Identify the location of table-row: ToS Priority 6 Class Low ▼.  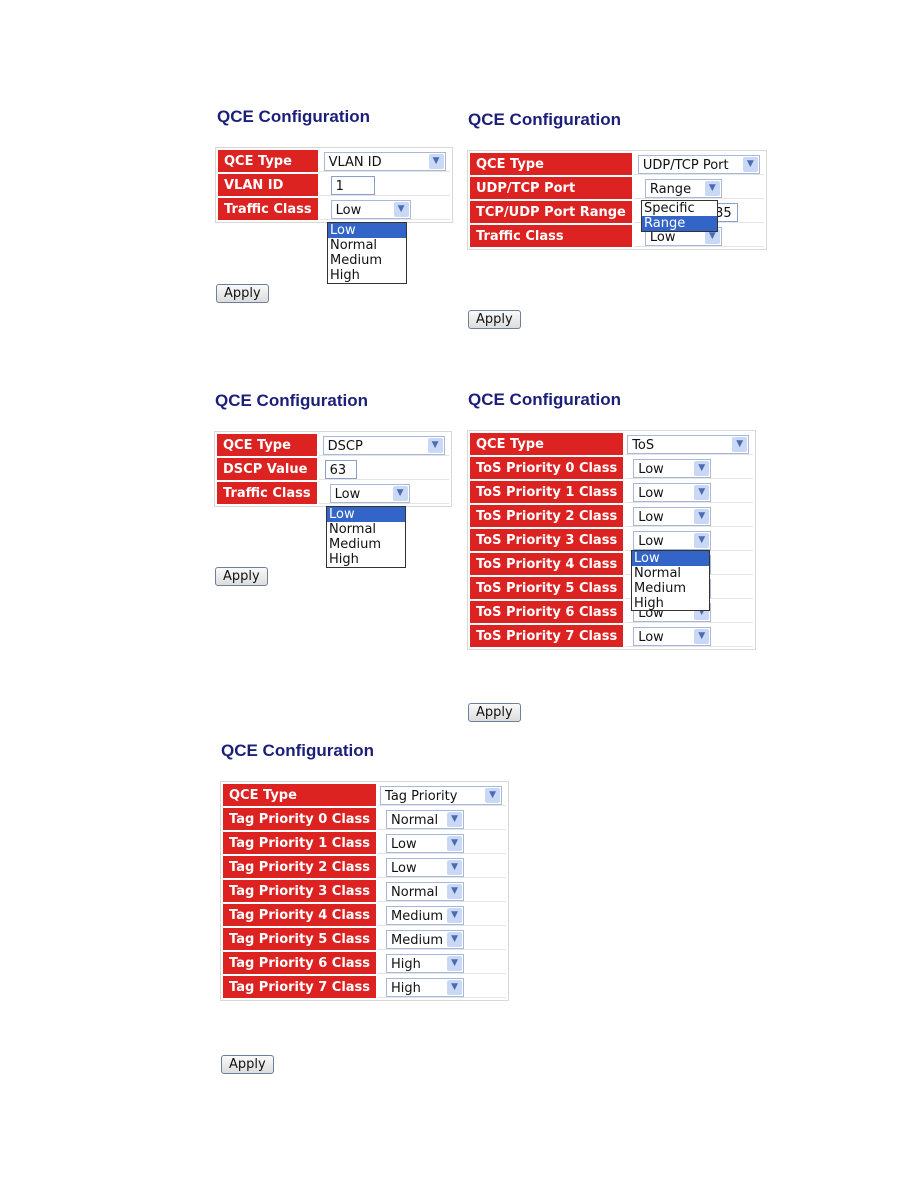
(612, 612).